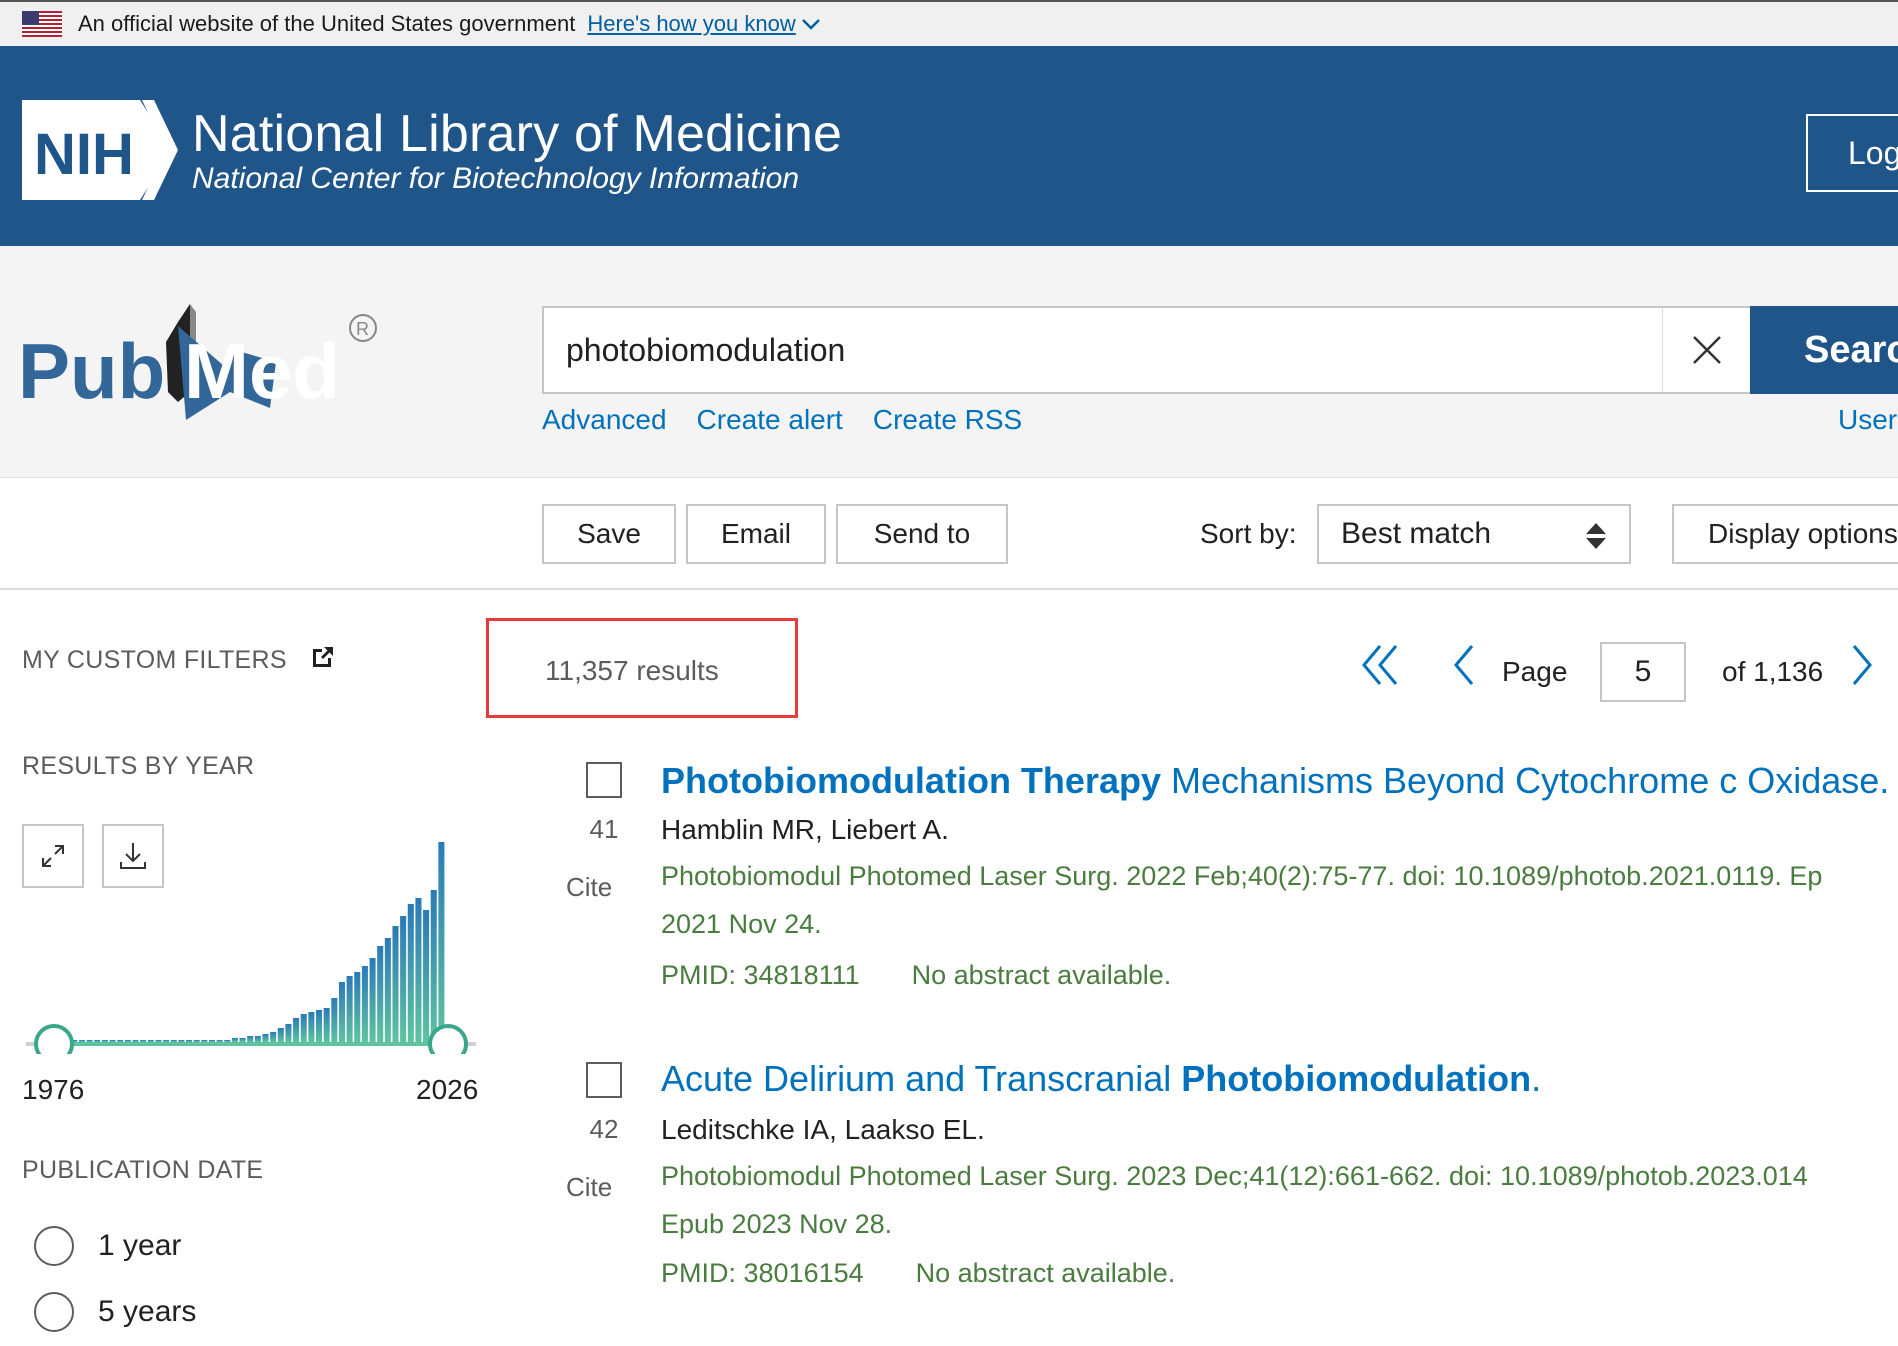 Image resolution: width=1898 pixels, height=1346 pixels. What do you see at coordinates (770, 420) in the screenshot?
I see `create-alert-link: Create alert` at bounding box center [770, 420].